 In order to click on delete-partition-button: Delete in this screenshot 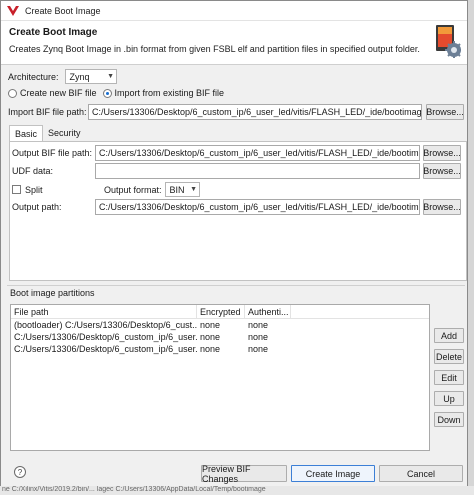, I will do `click(449, 356)`.